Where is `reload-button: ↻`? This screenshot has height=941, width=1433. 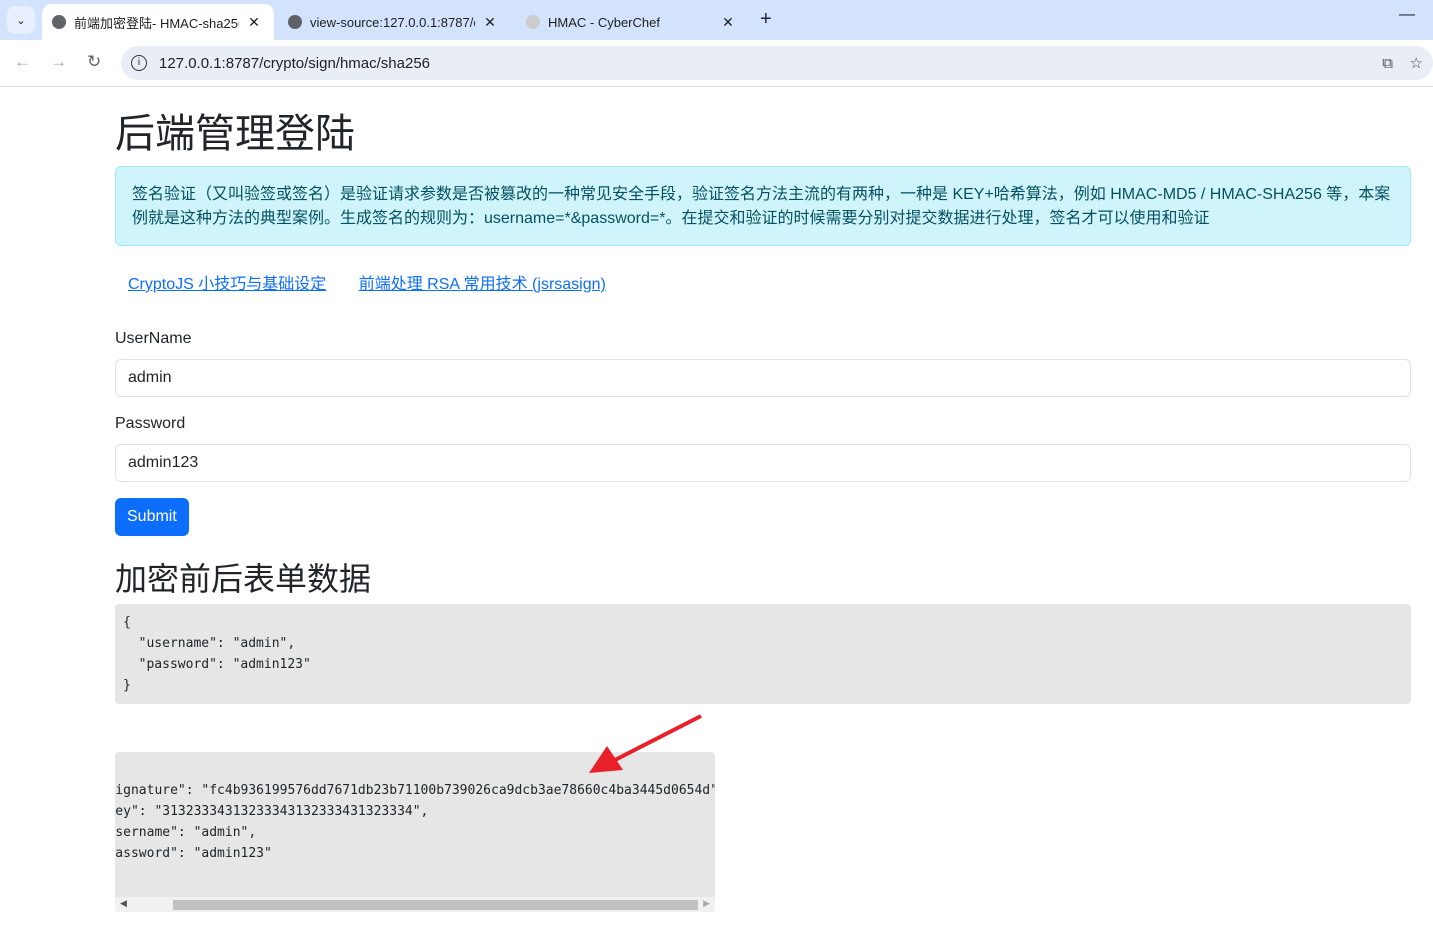 reload-button: ↻ is located at coordinates (94, 62).